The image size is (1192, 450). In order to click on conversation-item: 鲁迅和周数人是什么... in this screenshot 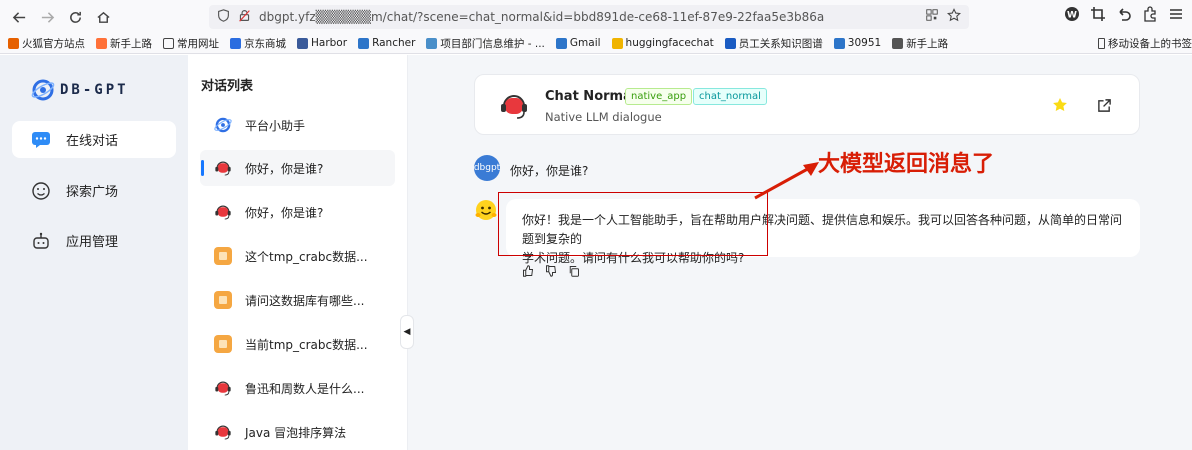, I will do `click(297, 388)`.